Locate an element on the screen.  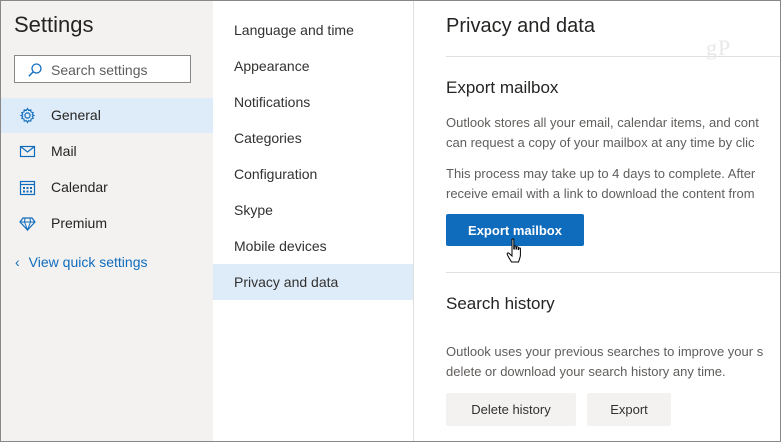
subnav-item-label: Configuration is located at coordinates (276, 174).